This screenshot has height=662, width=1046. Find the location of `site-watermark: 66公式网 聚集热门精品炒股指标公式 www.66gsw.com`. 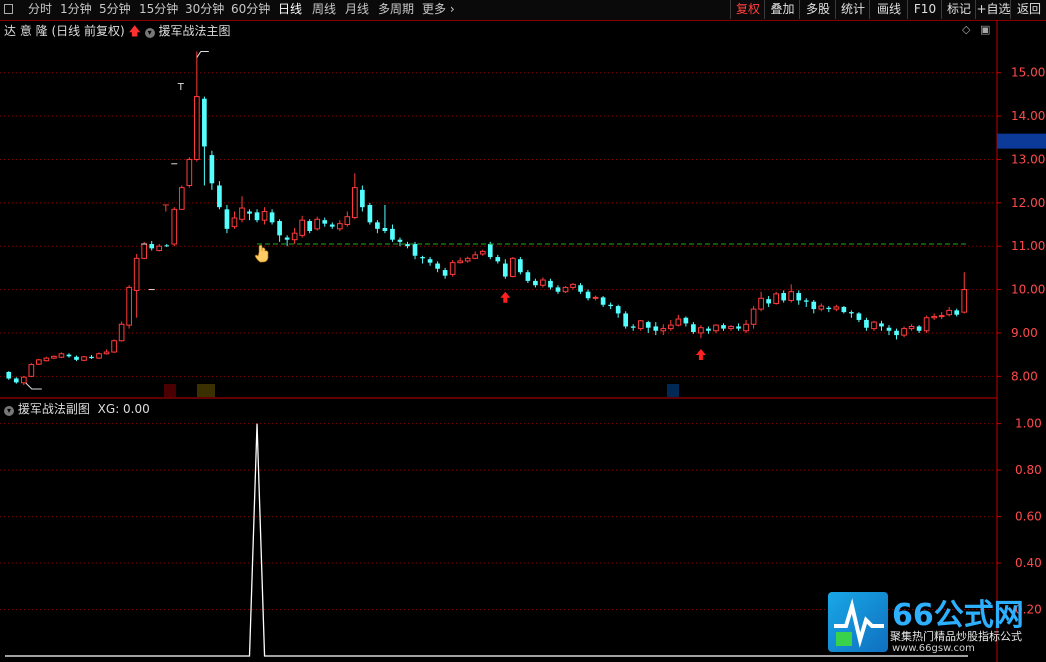

site-watermark: 66公式网 聚集热门精品炒股指标公式 www.66gsw.com is located at coordinates (936, 626).